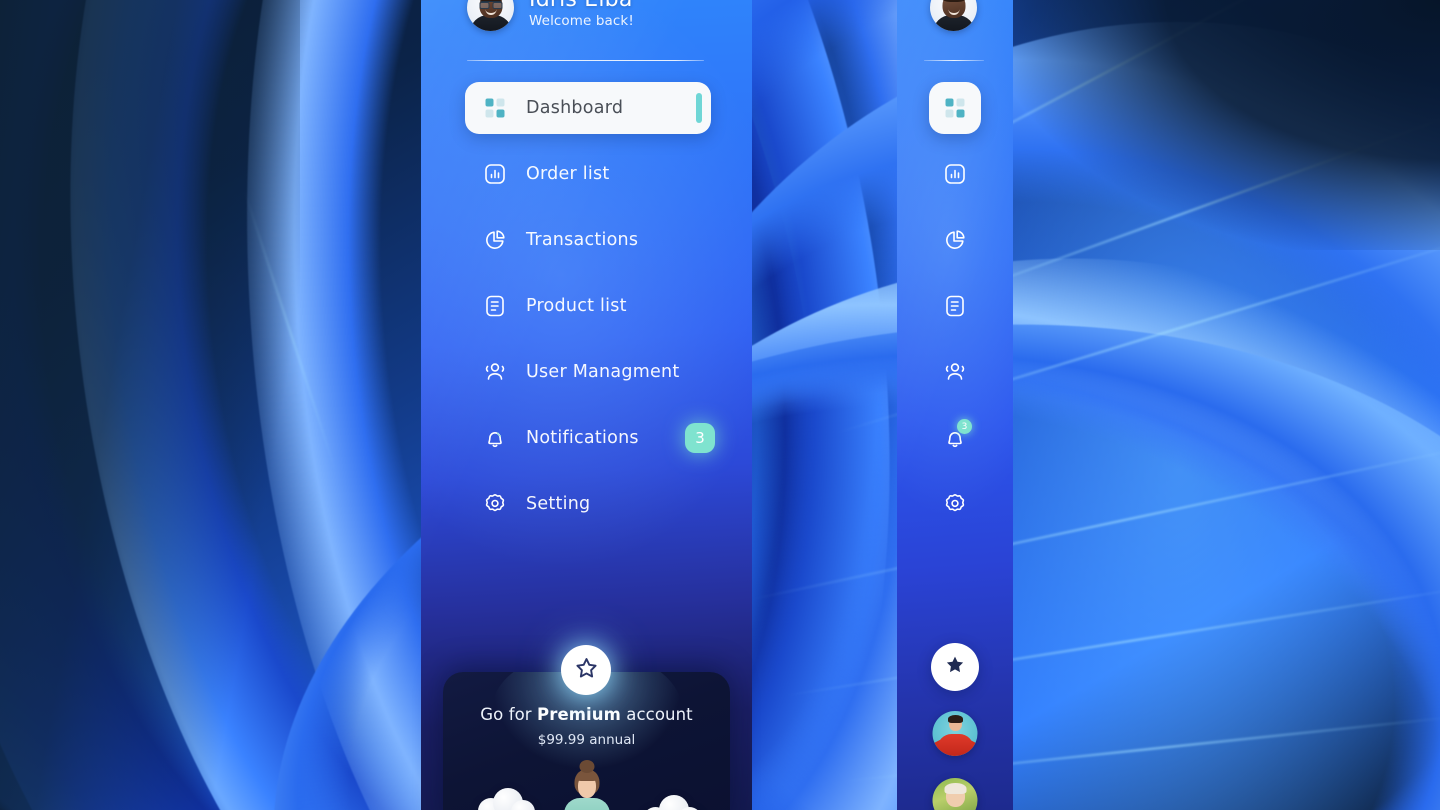 The image size is (1440, 810). I want to click on rail-notifications-badge: 3, so click(964, 426).